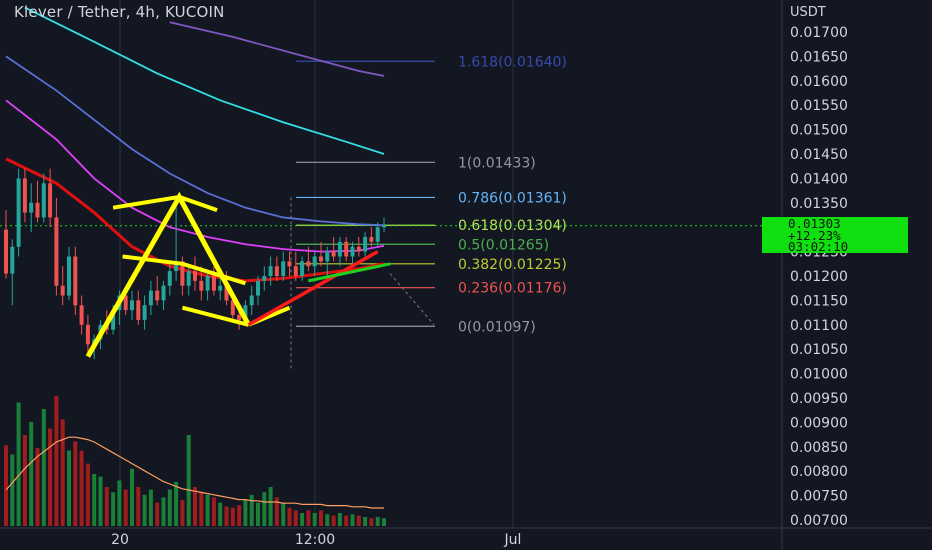  I want to click on price-tick-label: 0.01100, so click(819, 326).